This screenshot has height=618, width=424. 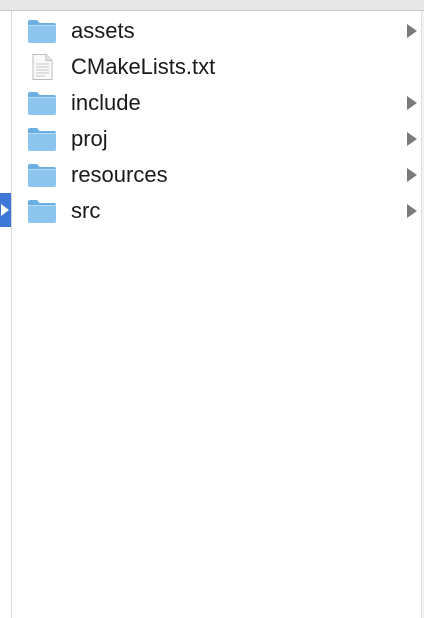 What do you see at coordinates (86, 210) in the screenshot?
I see `item-name: src` at bounding box center [86, 210].